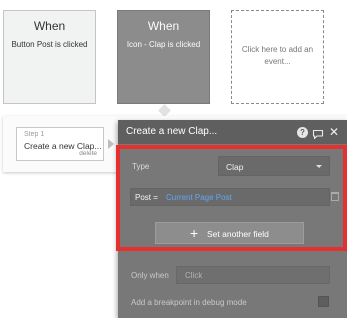 The width and height of the screenshot is (347, 318). I want to click on breakpoint-checkbox, so click(323, 301).